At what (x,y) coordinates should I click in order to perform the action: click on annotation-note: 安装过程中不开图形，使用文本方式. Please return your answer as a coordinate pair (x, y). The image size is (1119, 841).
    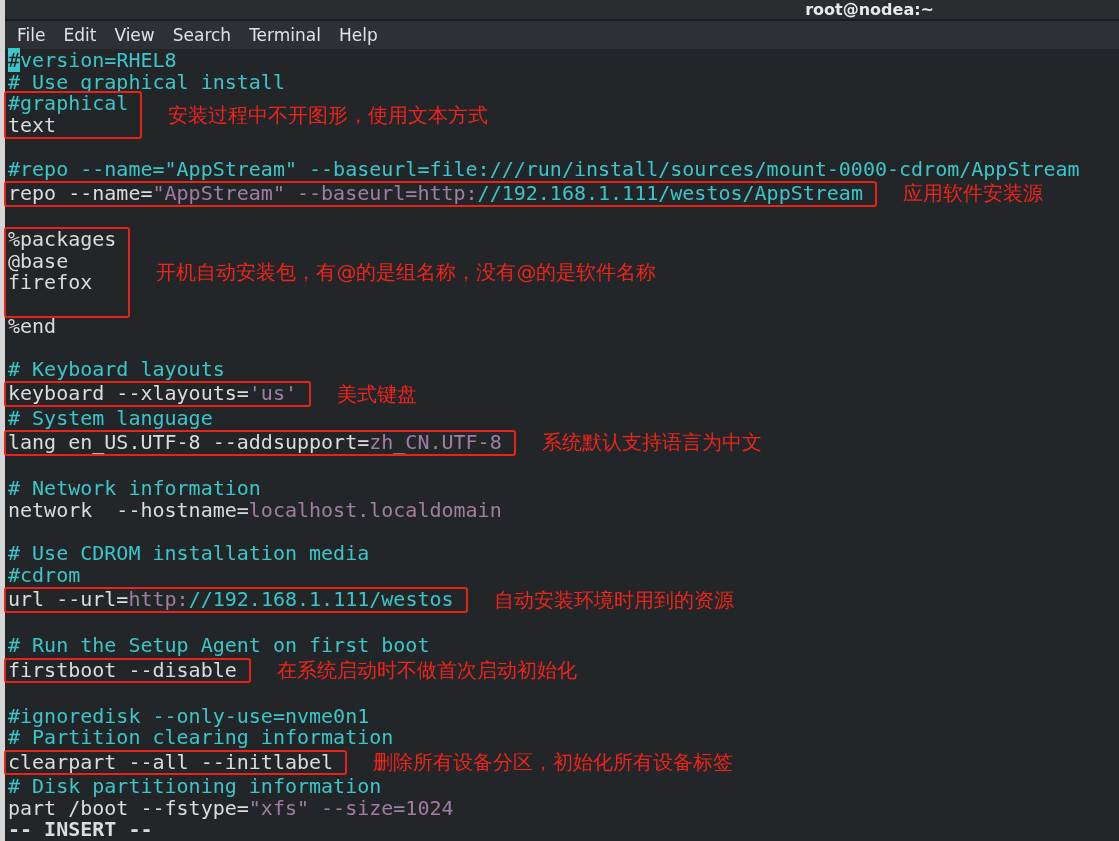
    Looking at the image, I should click on (328, 115).